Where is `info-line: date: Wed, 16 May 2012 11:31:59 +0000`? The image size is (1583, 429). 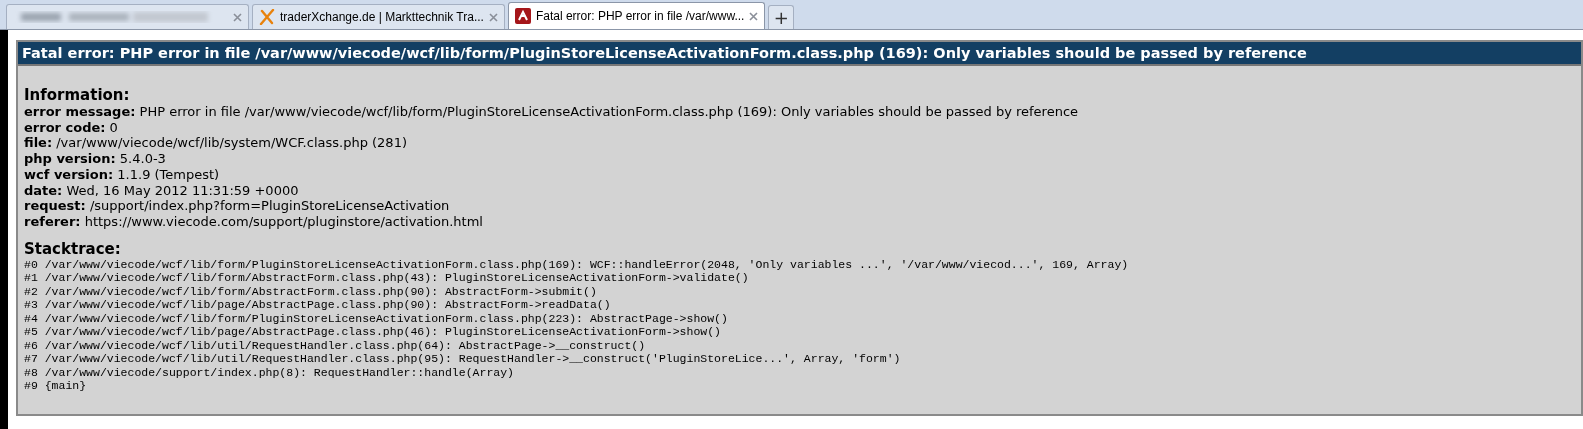
info-line: date: Wed, 16 May 2012 11:31:59 +0000 is located at coordinates (161, 190).